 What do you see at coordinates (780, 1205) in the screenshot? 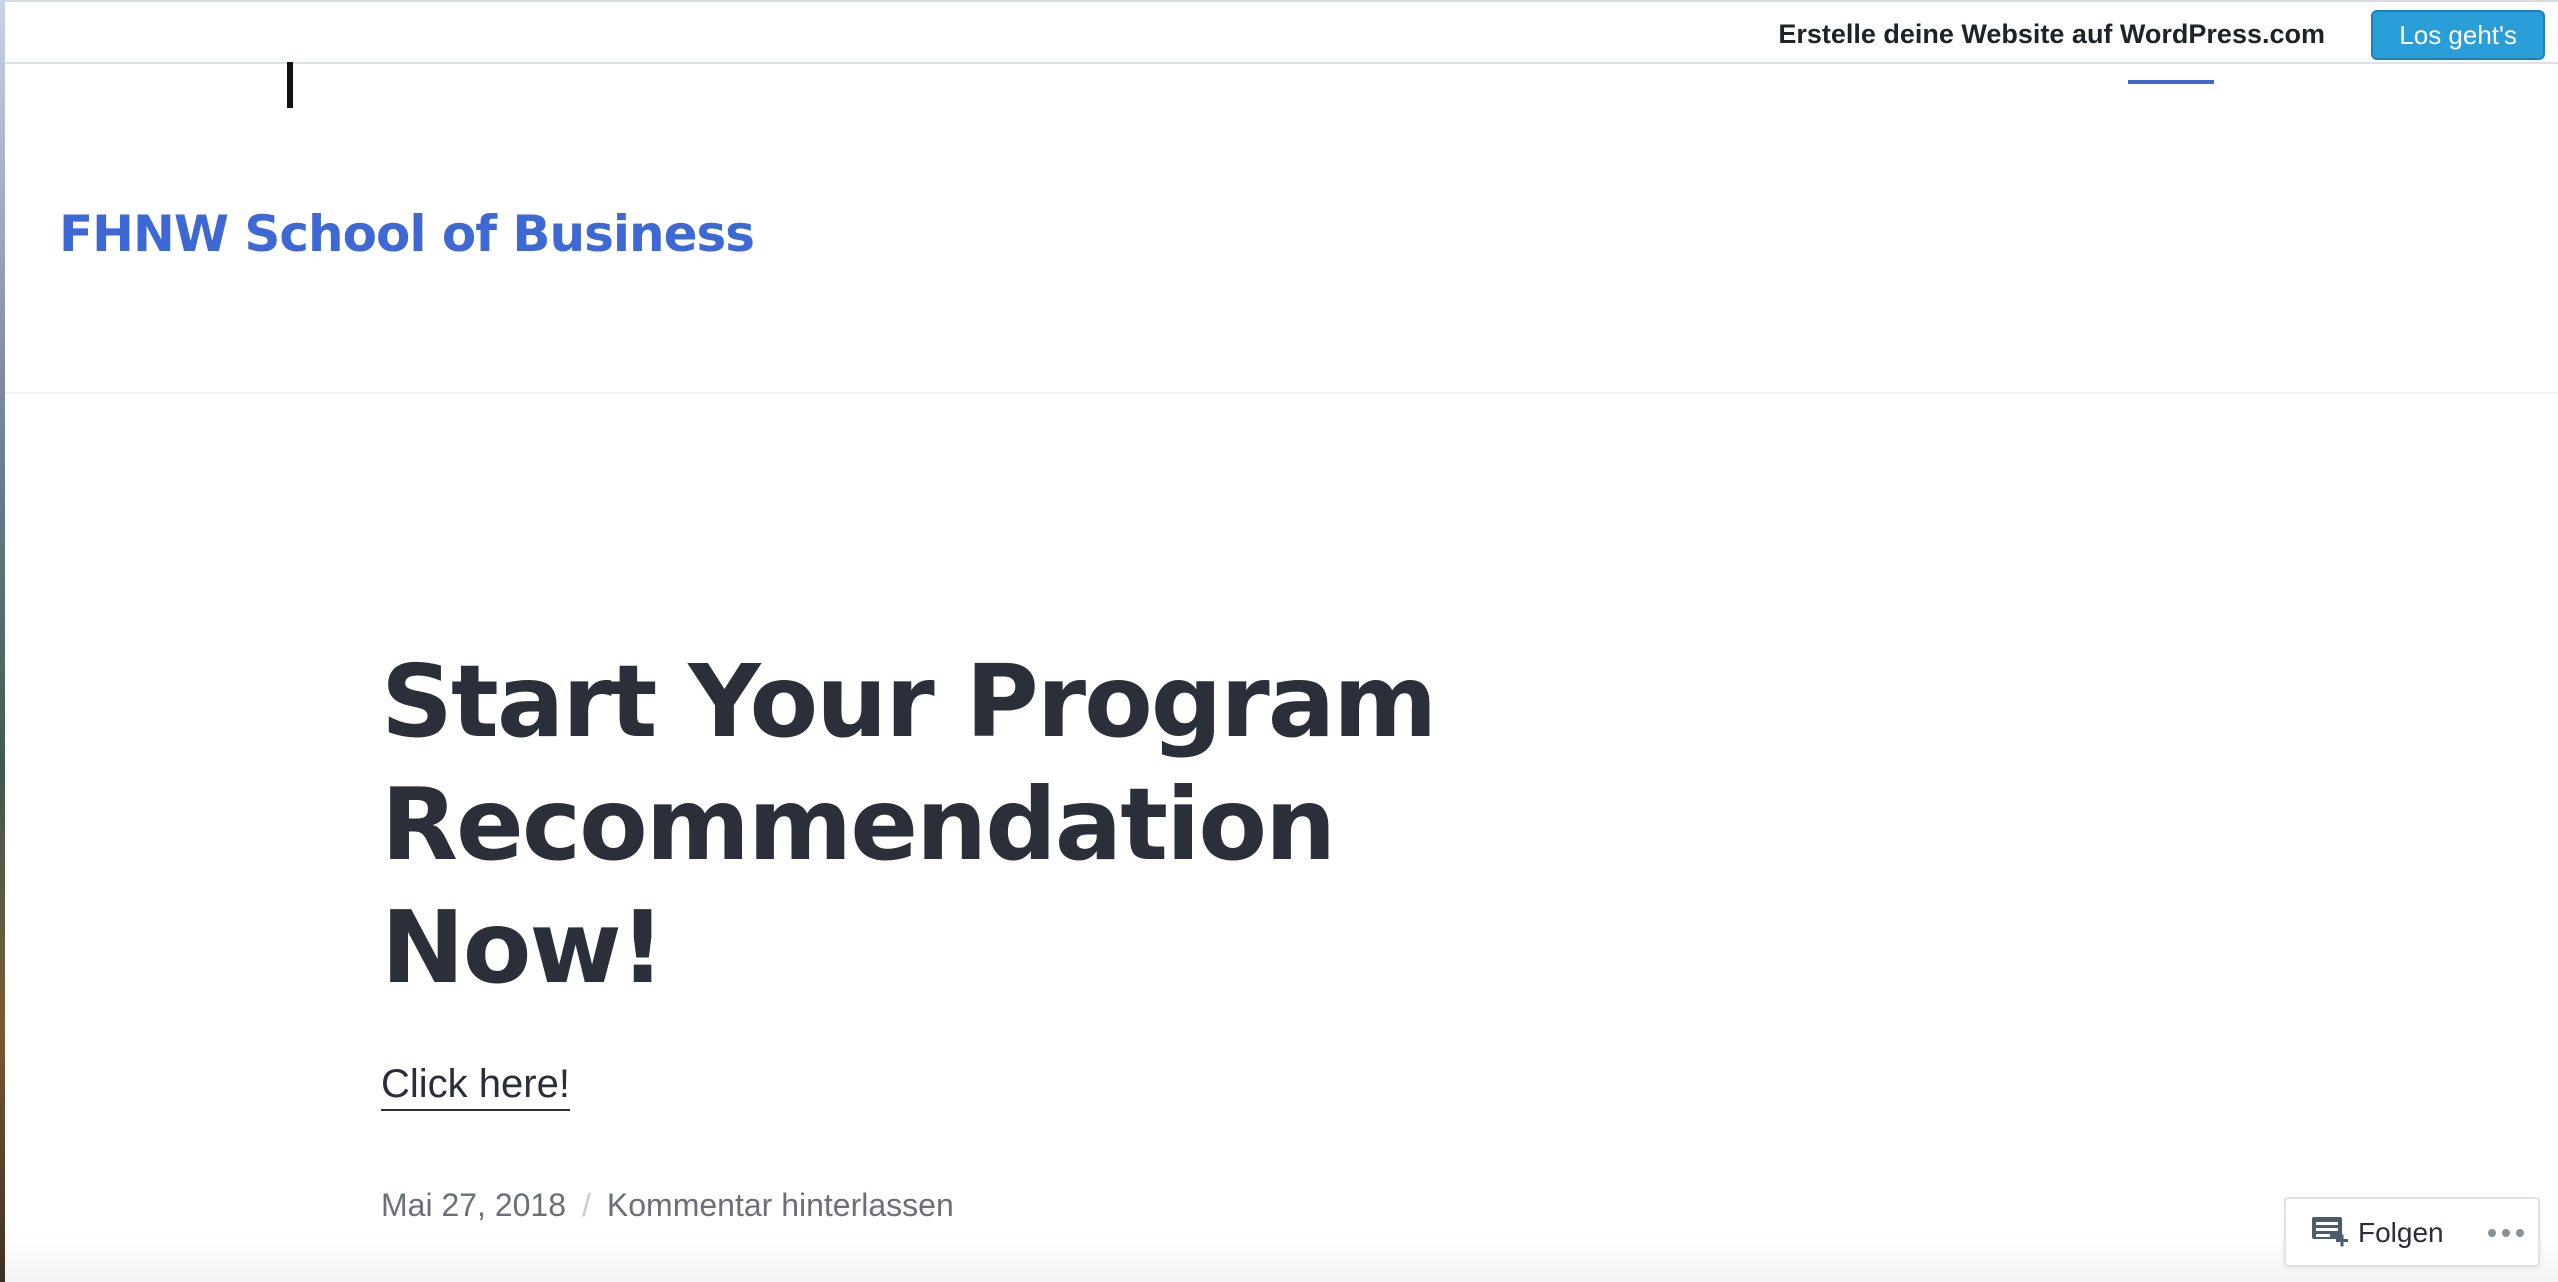
I see `leave-comment-link: Kommentar hinterlassen` at bounding box center [780, 1205].